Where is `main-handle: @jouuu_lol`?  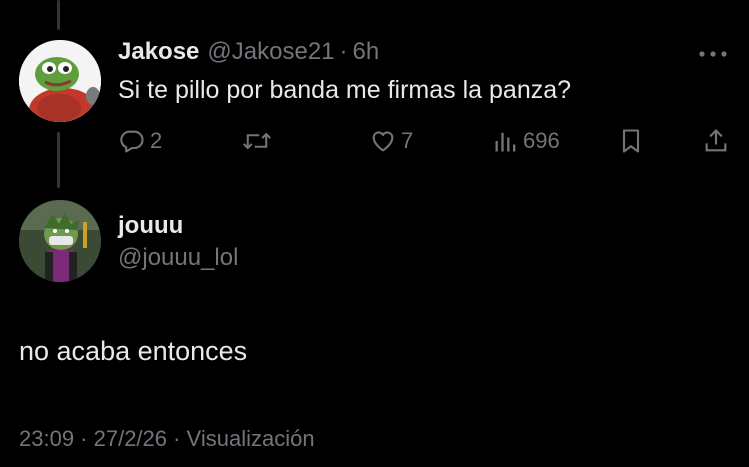
main-handle: @jouuu_lol is located at coordinates (178, 258).